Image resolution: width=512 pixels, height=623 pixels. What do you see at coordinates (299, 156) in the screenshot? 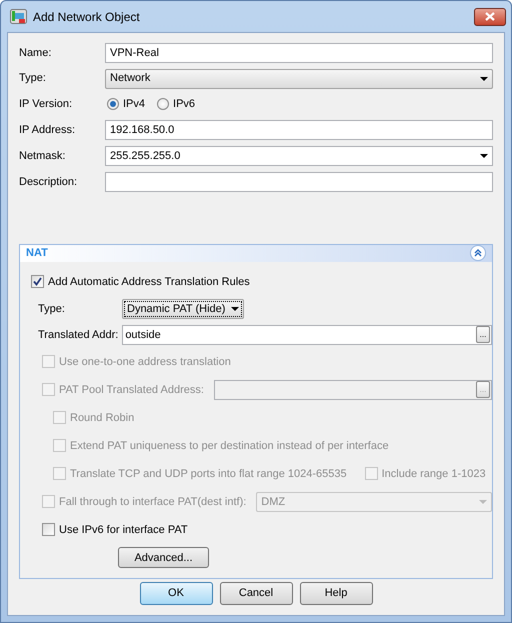
I see `combo-box: 255.255.255.0` at bounding box center [299, 156].